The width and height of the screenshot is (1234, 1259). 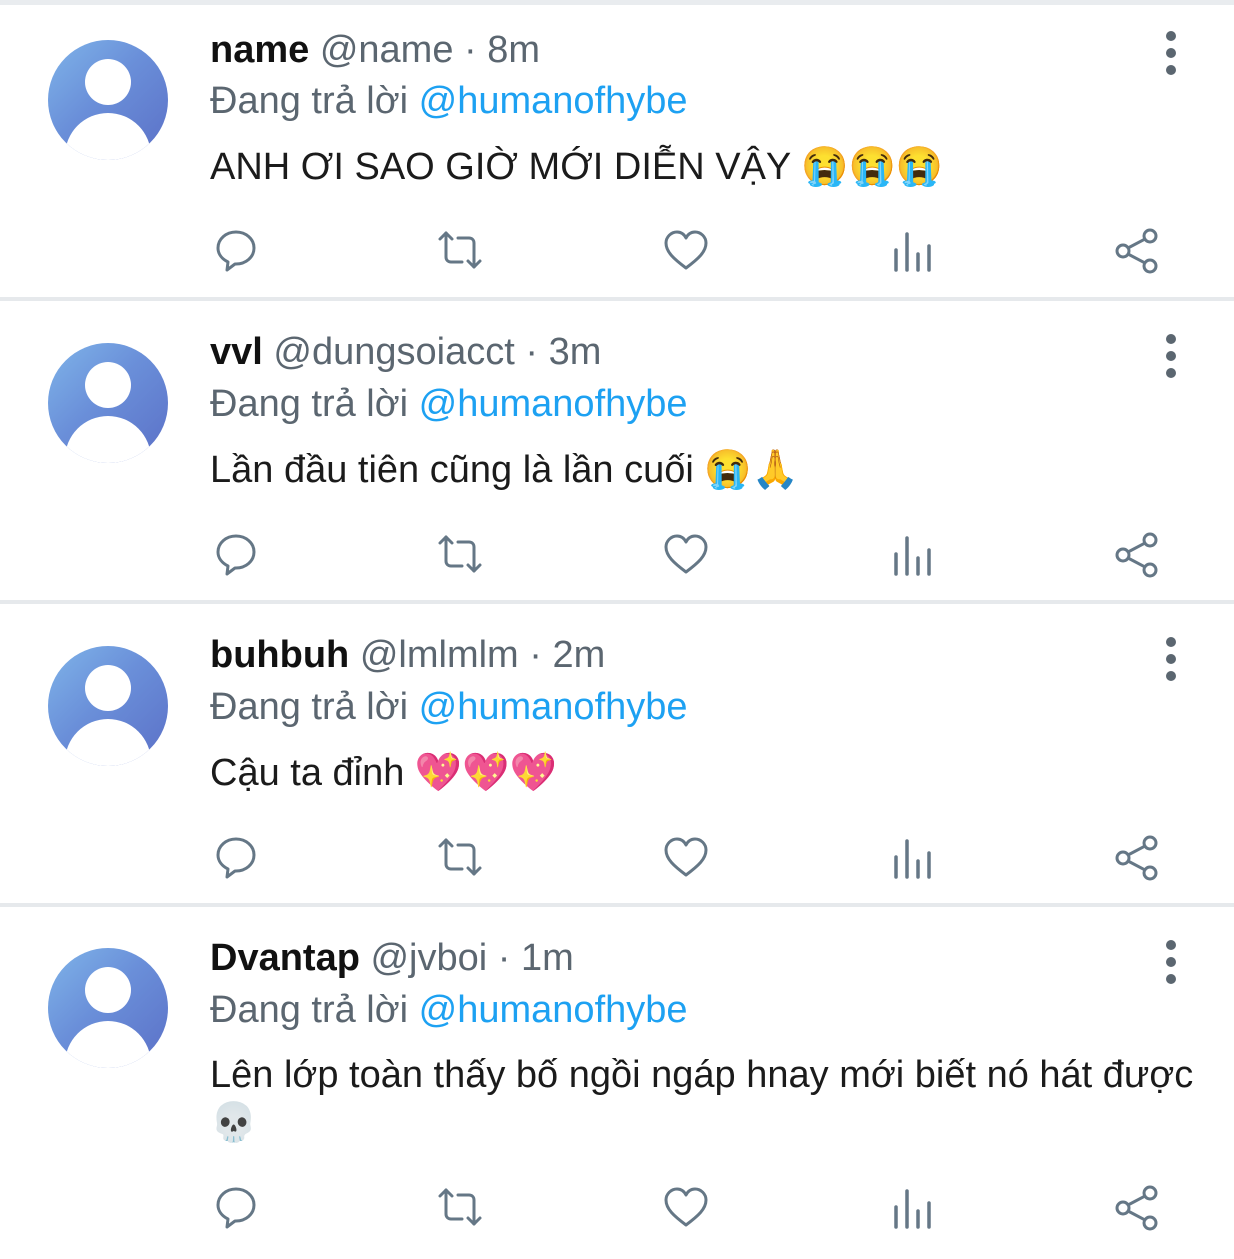 I want to click on timestamp: 8m, so click(x=514, y=50).